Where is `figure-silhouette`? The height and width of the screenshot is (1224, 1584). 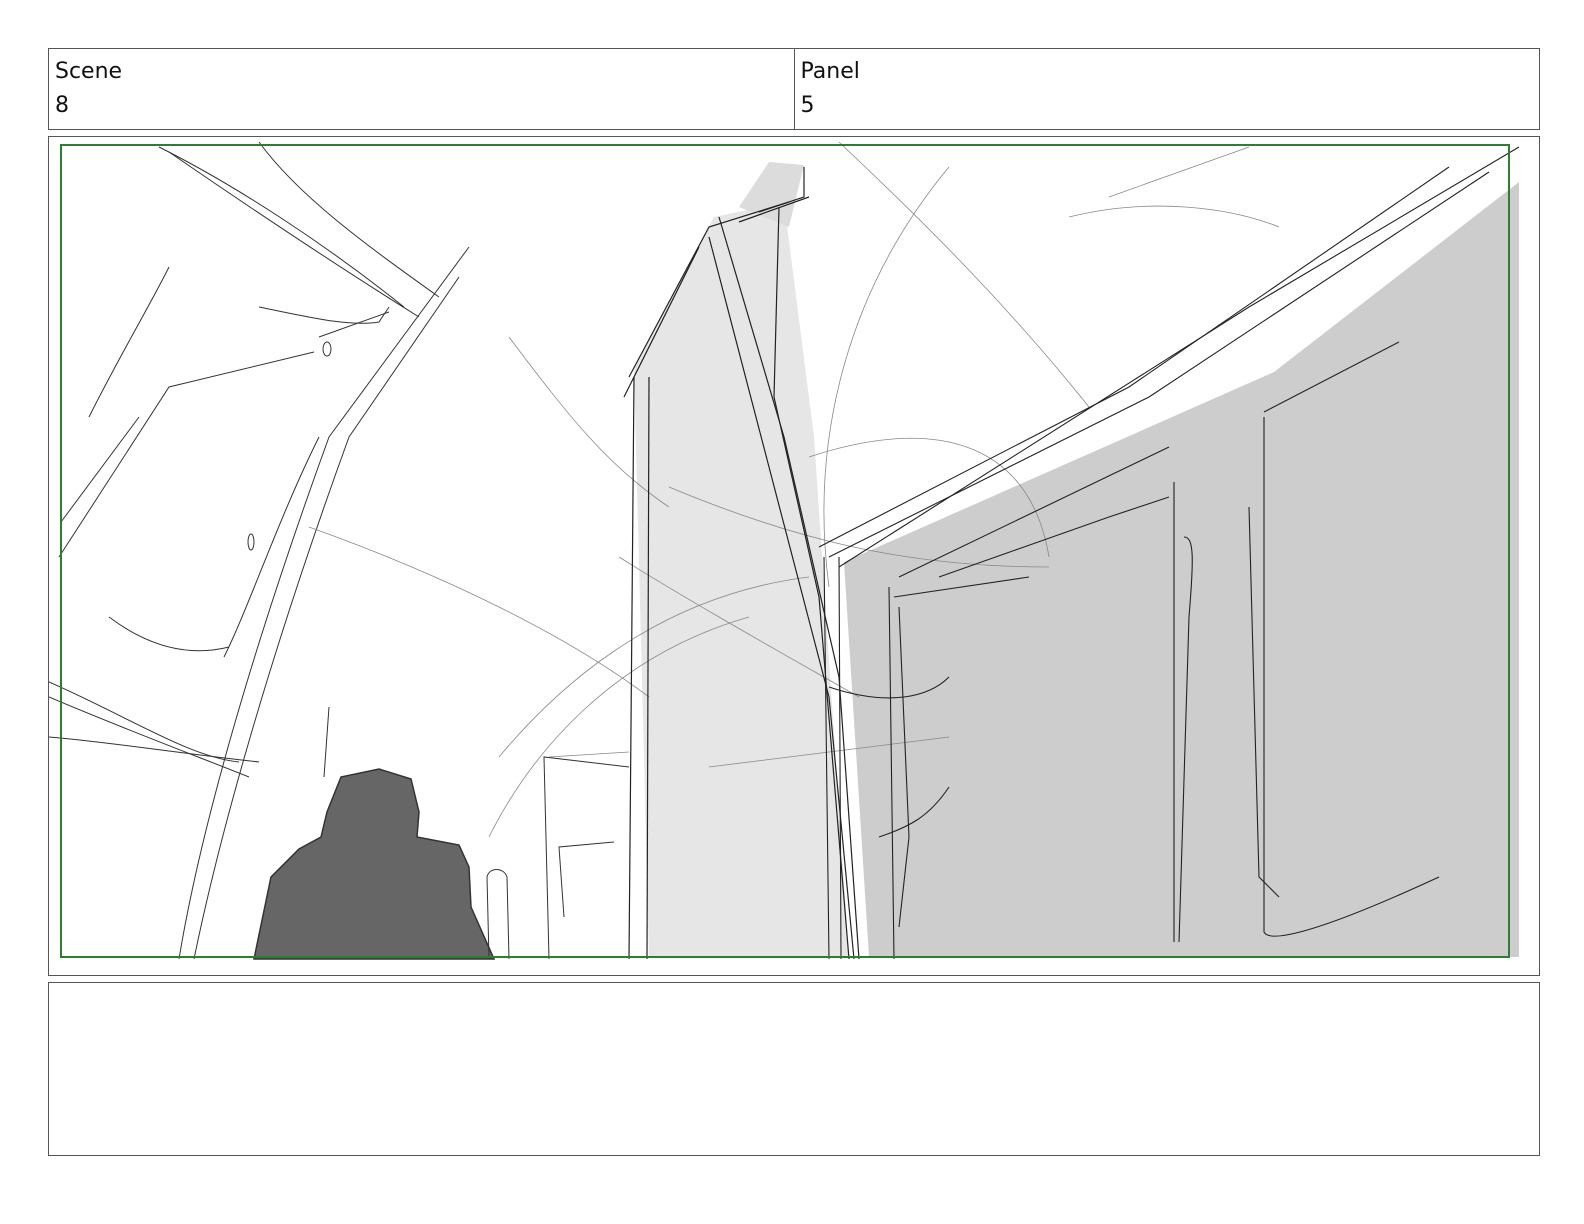 figure-silhouette is located at coordinates (374, 864).